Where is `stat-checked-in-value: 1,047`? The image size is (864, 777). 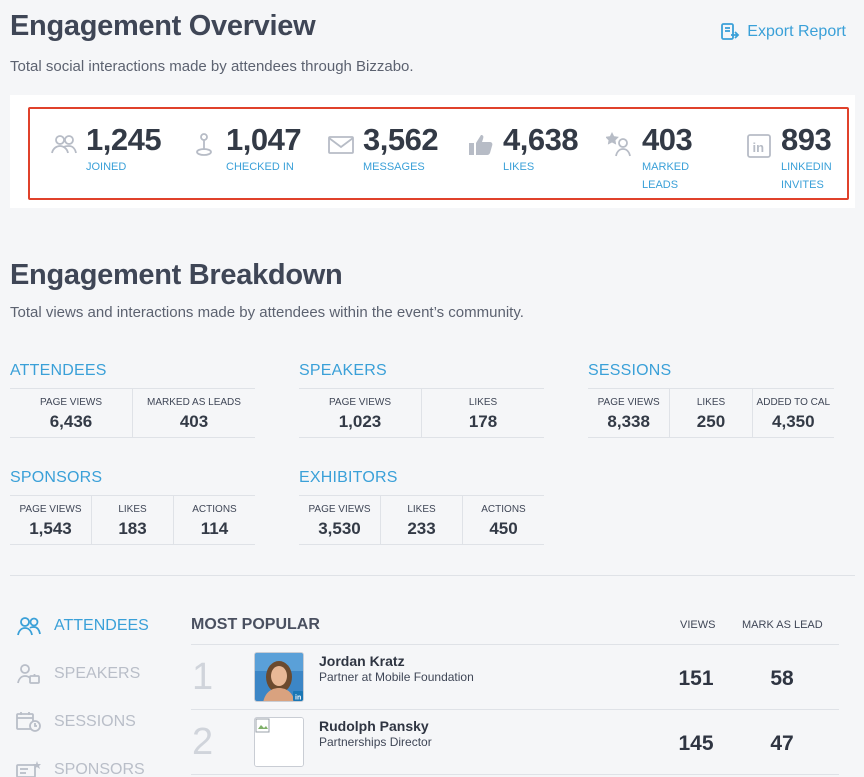
stat-checked-in-value: 1,047 is located at coordinates (264, 139).